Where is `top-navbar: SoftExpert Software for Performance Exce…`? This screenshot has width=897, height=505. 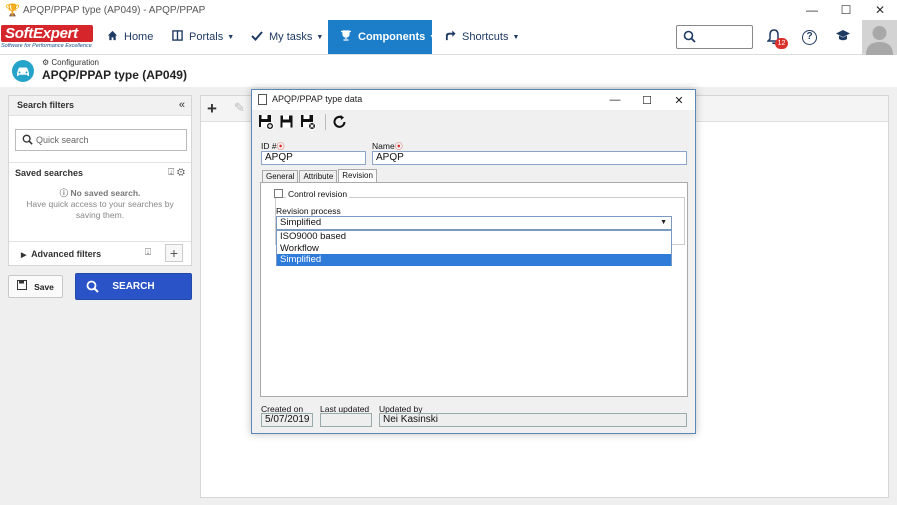
top-navbar: SoftExpert Software for Performance Exce… is located at coordinates (448, 37).